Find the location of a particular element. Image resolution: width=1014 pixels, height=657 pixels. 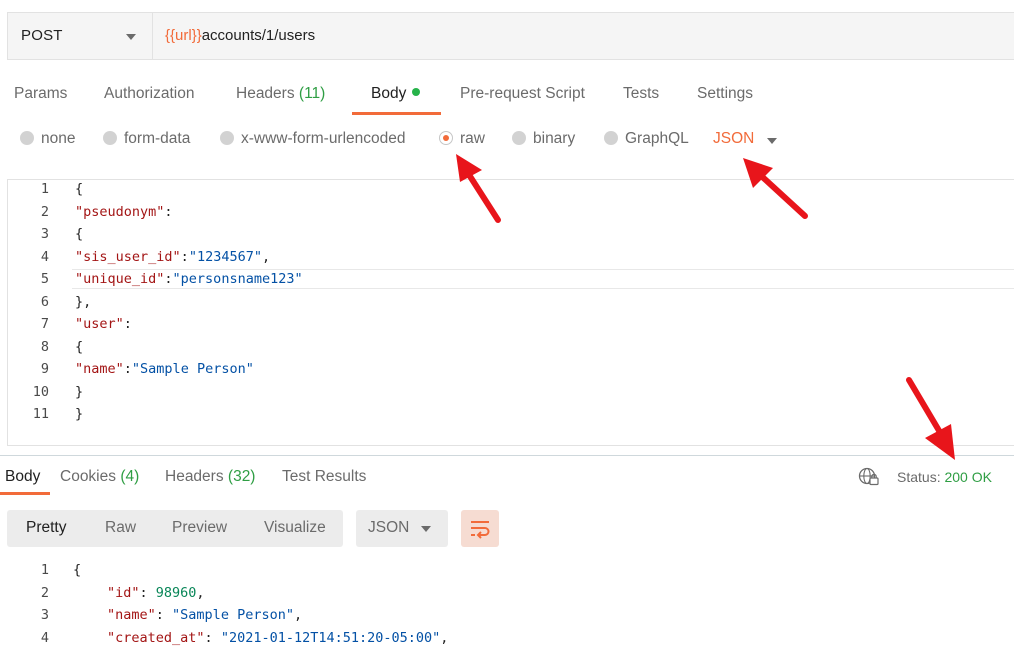

tab-pre-request-script: Pre-request Script is located at coordinates (522, 94).